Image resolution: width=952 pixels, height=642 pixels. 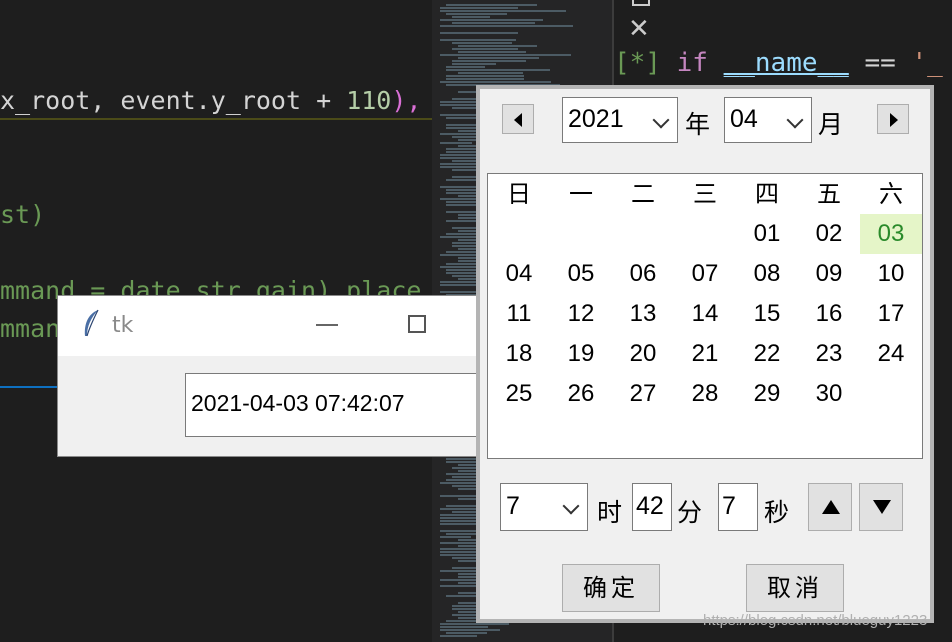 What do you see at coordinates (581, 314) in the screenshot?
I see `calendar-day: 12` at bounding box center [581, 314].